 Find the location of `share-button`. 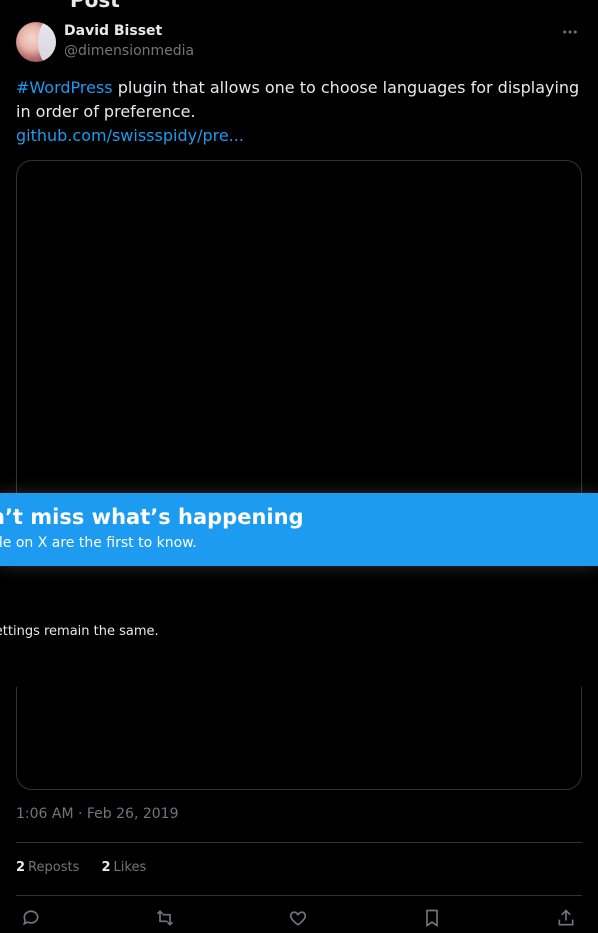

share-button is located at coordinates (566, 918).